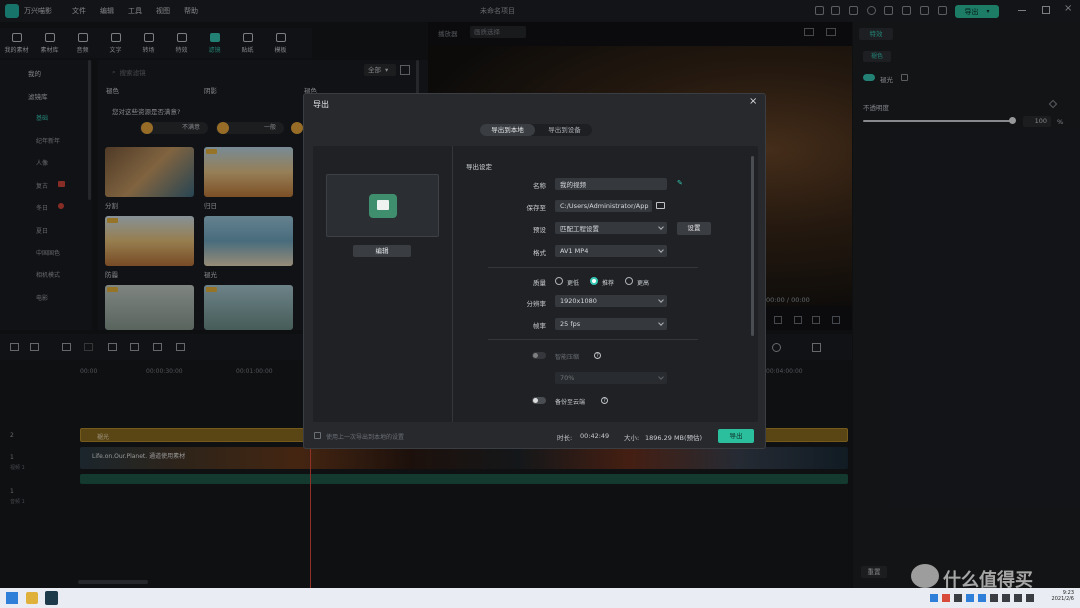  I want to click on quality-low-label: 更低, so click(573, 283).